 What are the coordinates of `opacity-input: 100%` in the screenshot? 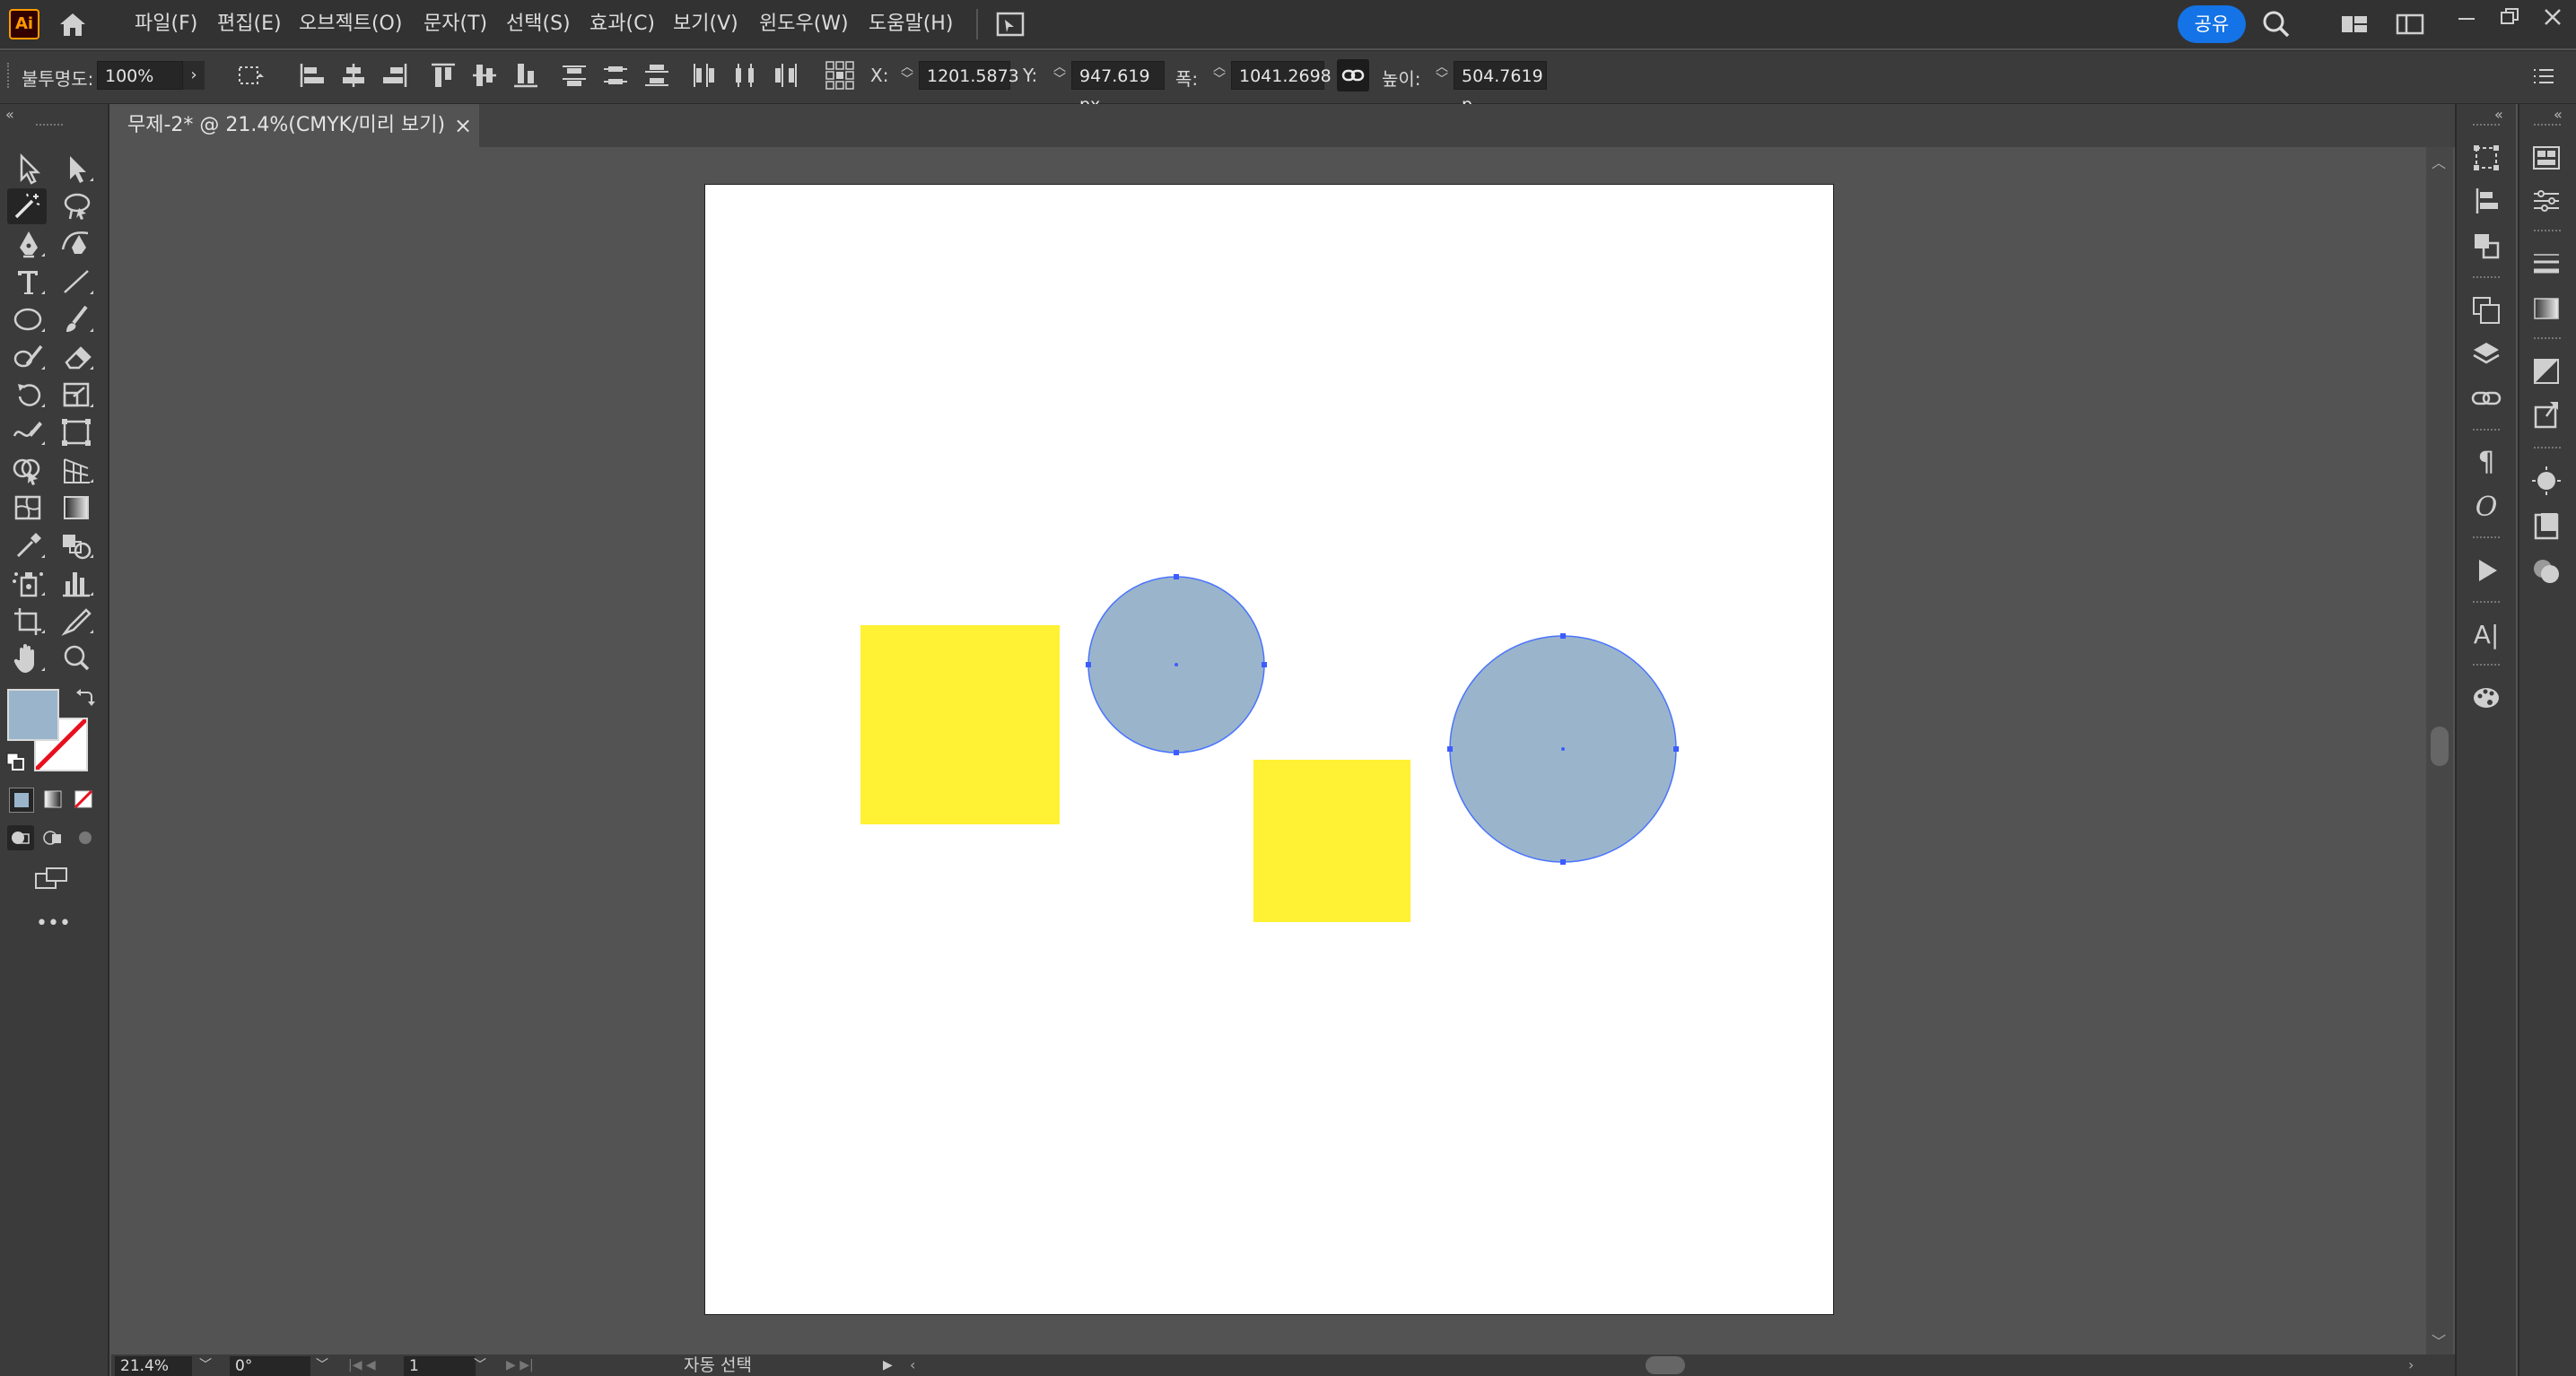 It's located at (140, 76).